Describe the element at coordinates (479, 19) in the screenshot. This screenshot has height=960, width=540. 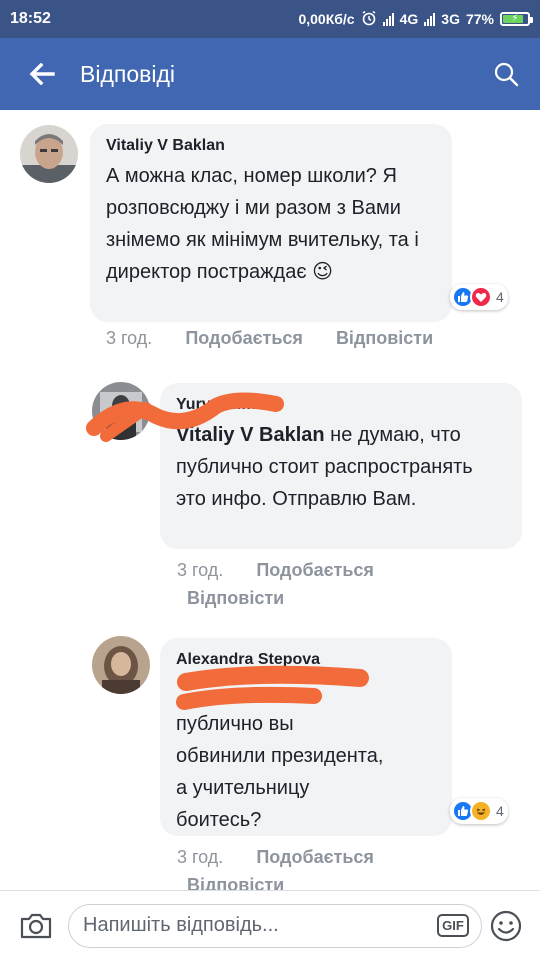
I see `battery-percent: 77%` at that location.